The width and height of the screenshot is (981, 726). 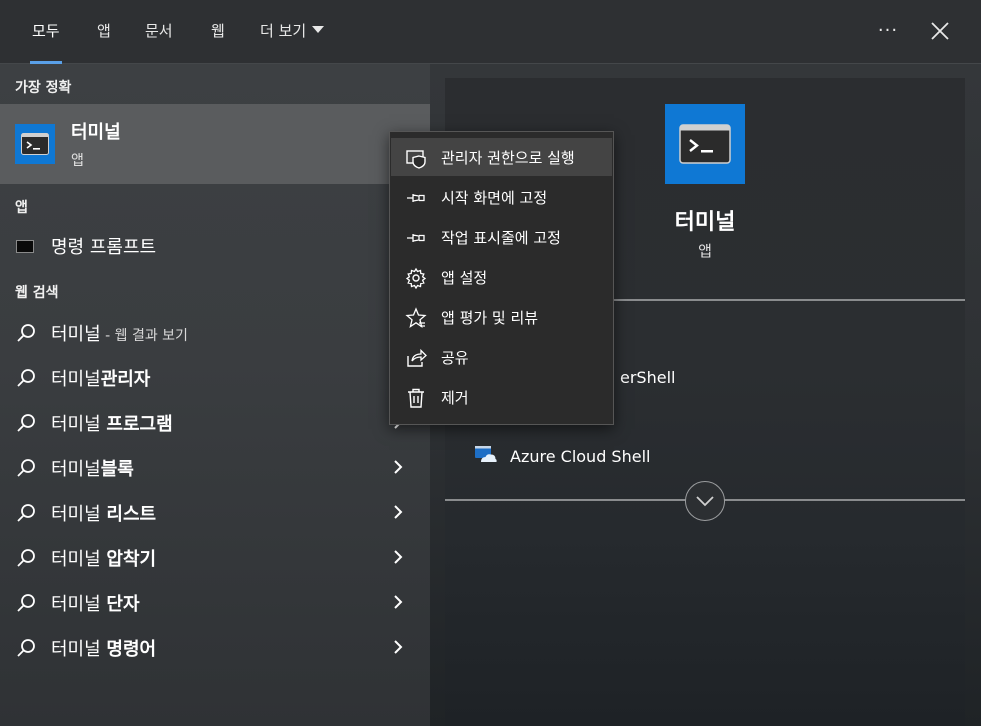 What do you see at coordinates (92, 469) in the screenshot?
I see `web-result-text: 터미널블록` at bounding box center [92, 469].